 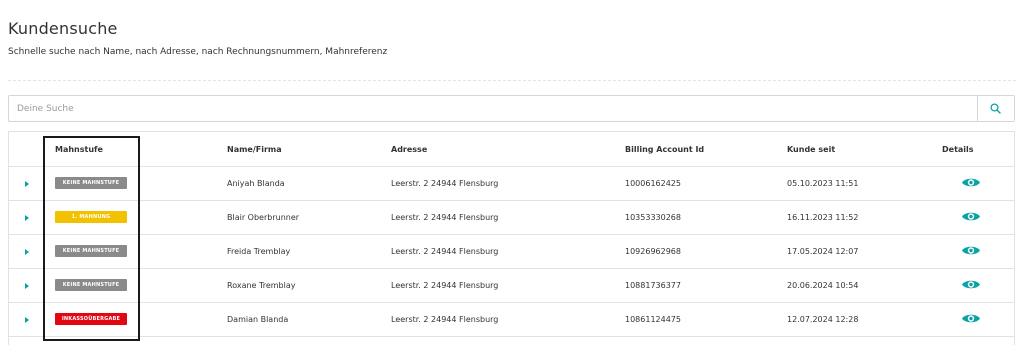 I want to click on column-header-mahnstufe: Mahnstufe, so click(x=79, y=149).